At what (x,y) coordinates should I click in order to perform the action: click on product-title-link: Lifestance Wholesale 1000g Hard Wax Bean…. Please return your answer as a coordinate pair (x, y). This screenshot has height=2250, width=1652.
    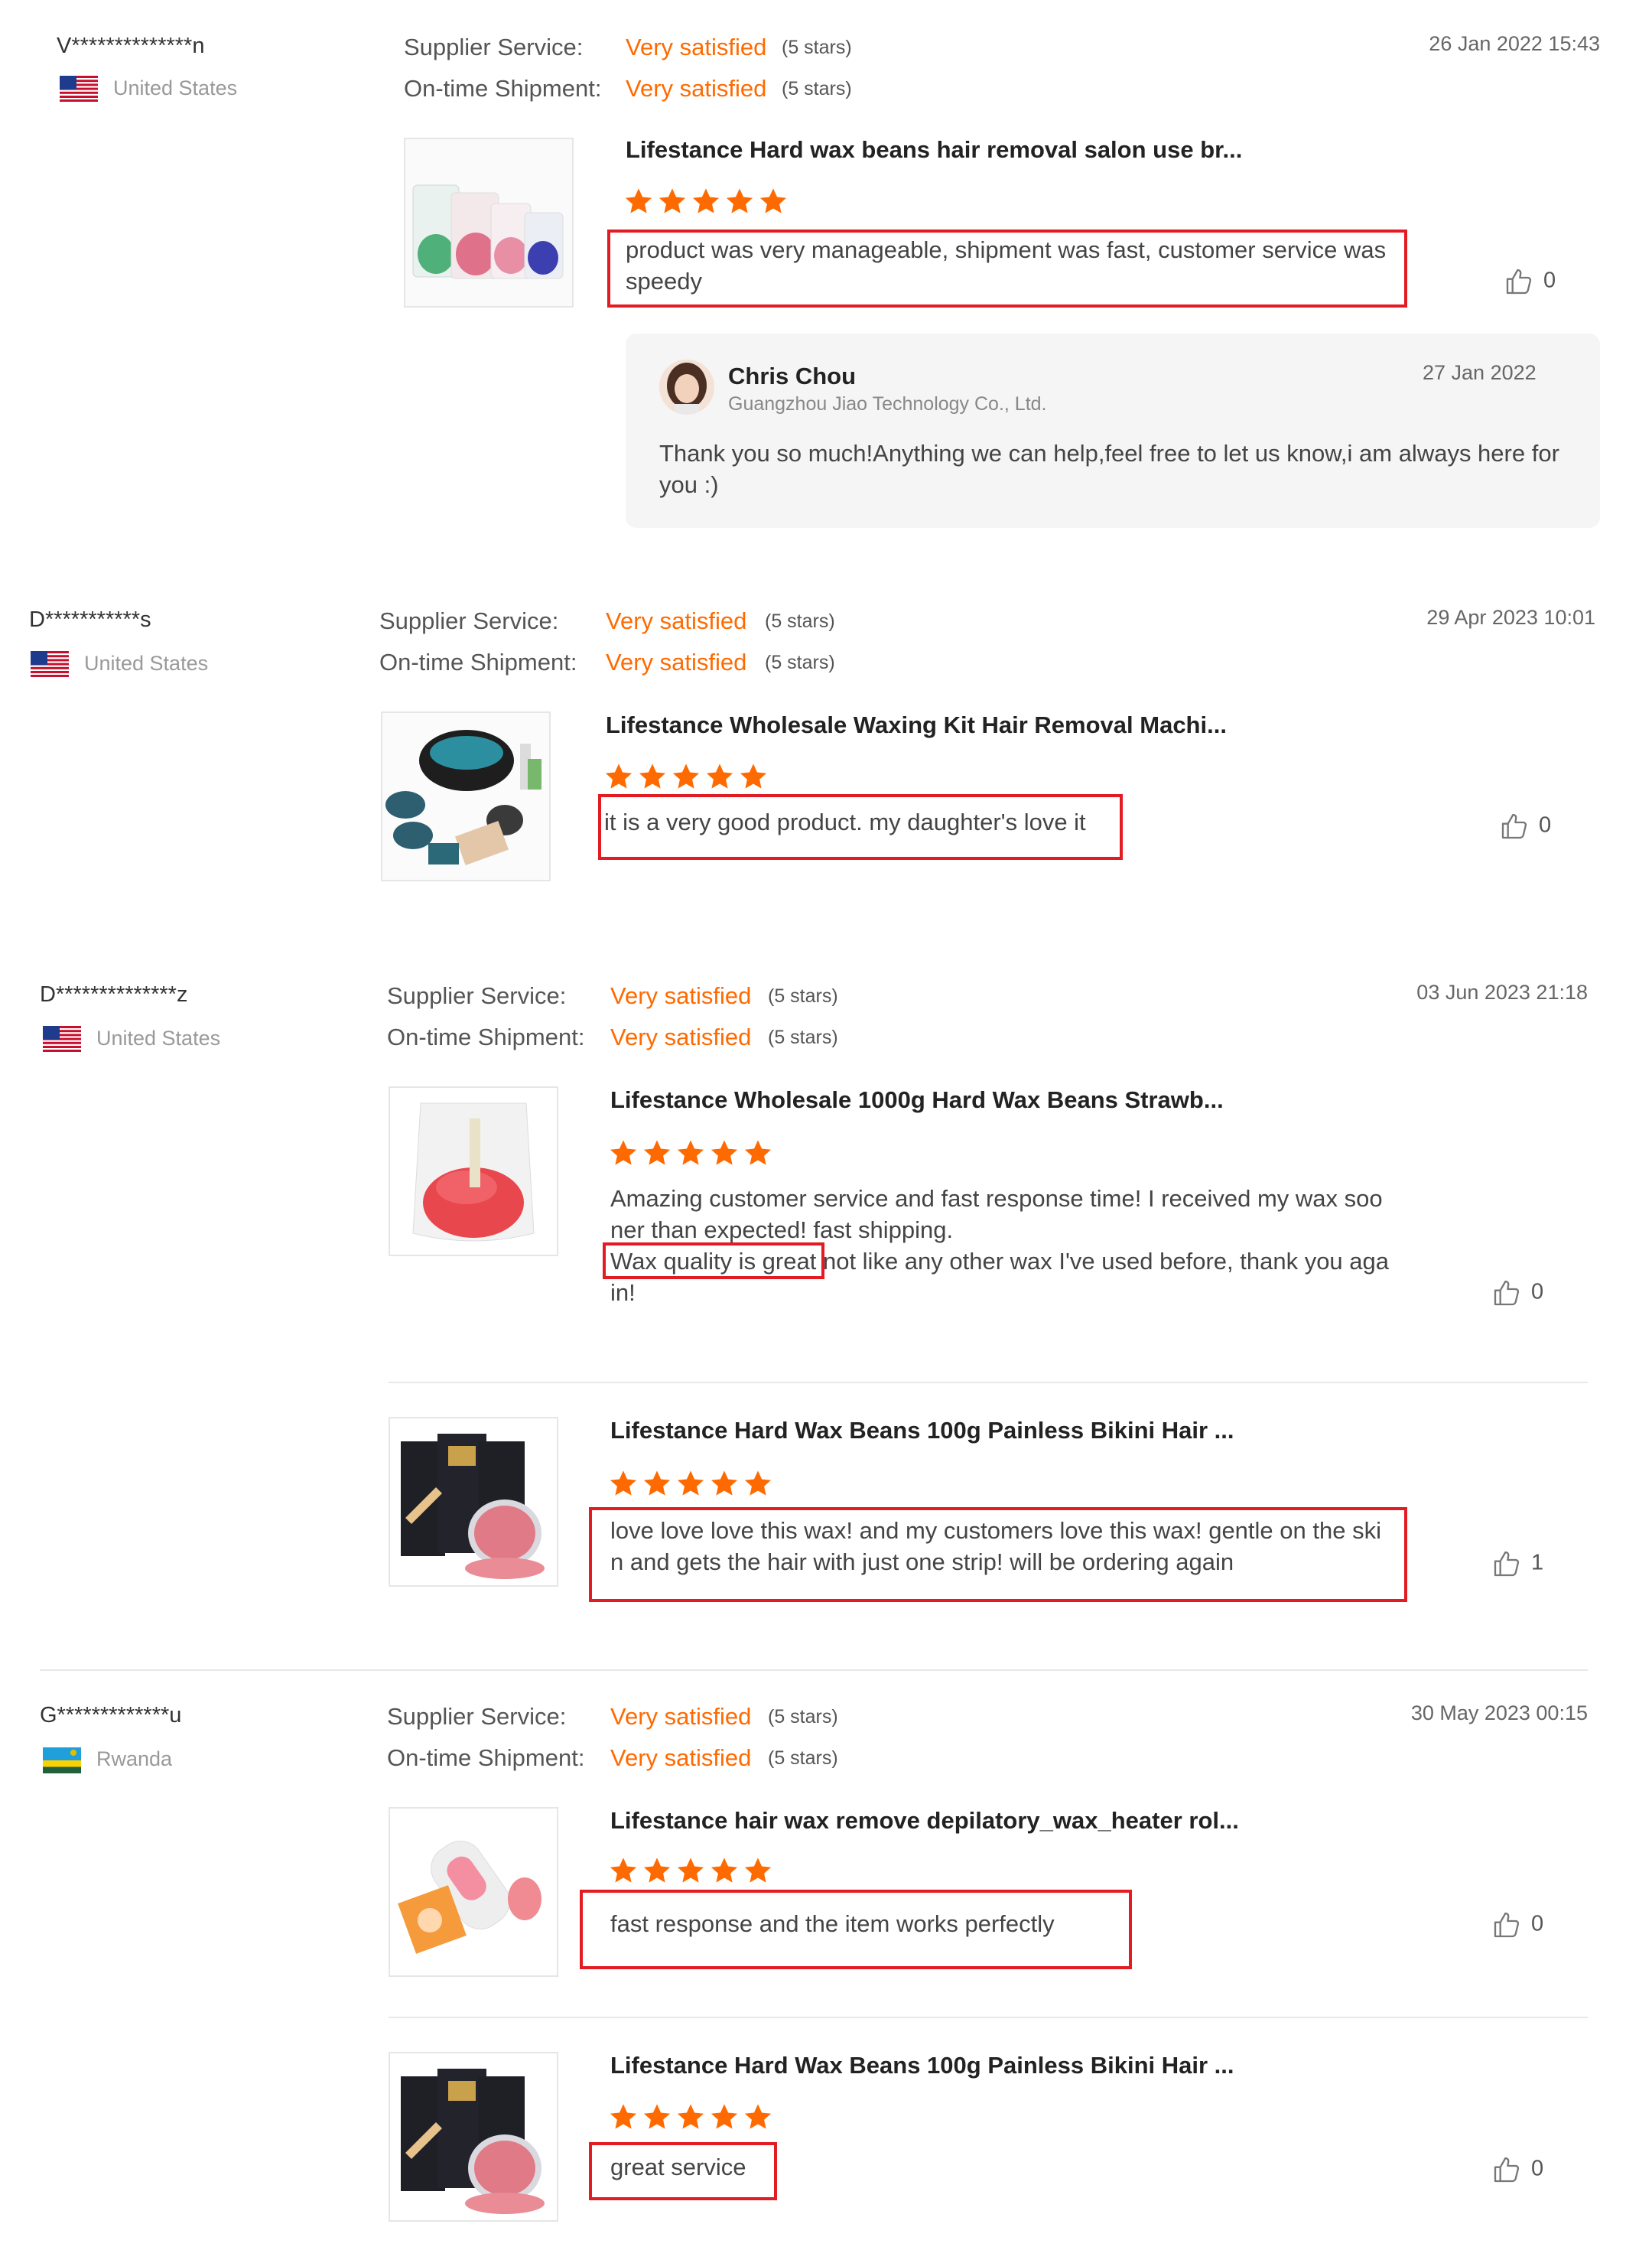
    Looking at the image, I should click on (917, 1100).